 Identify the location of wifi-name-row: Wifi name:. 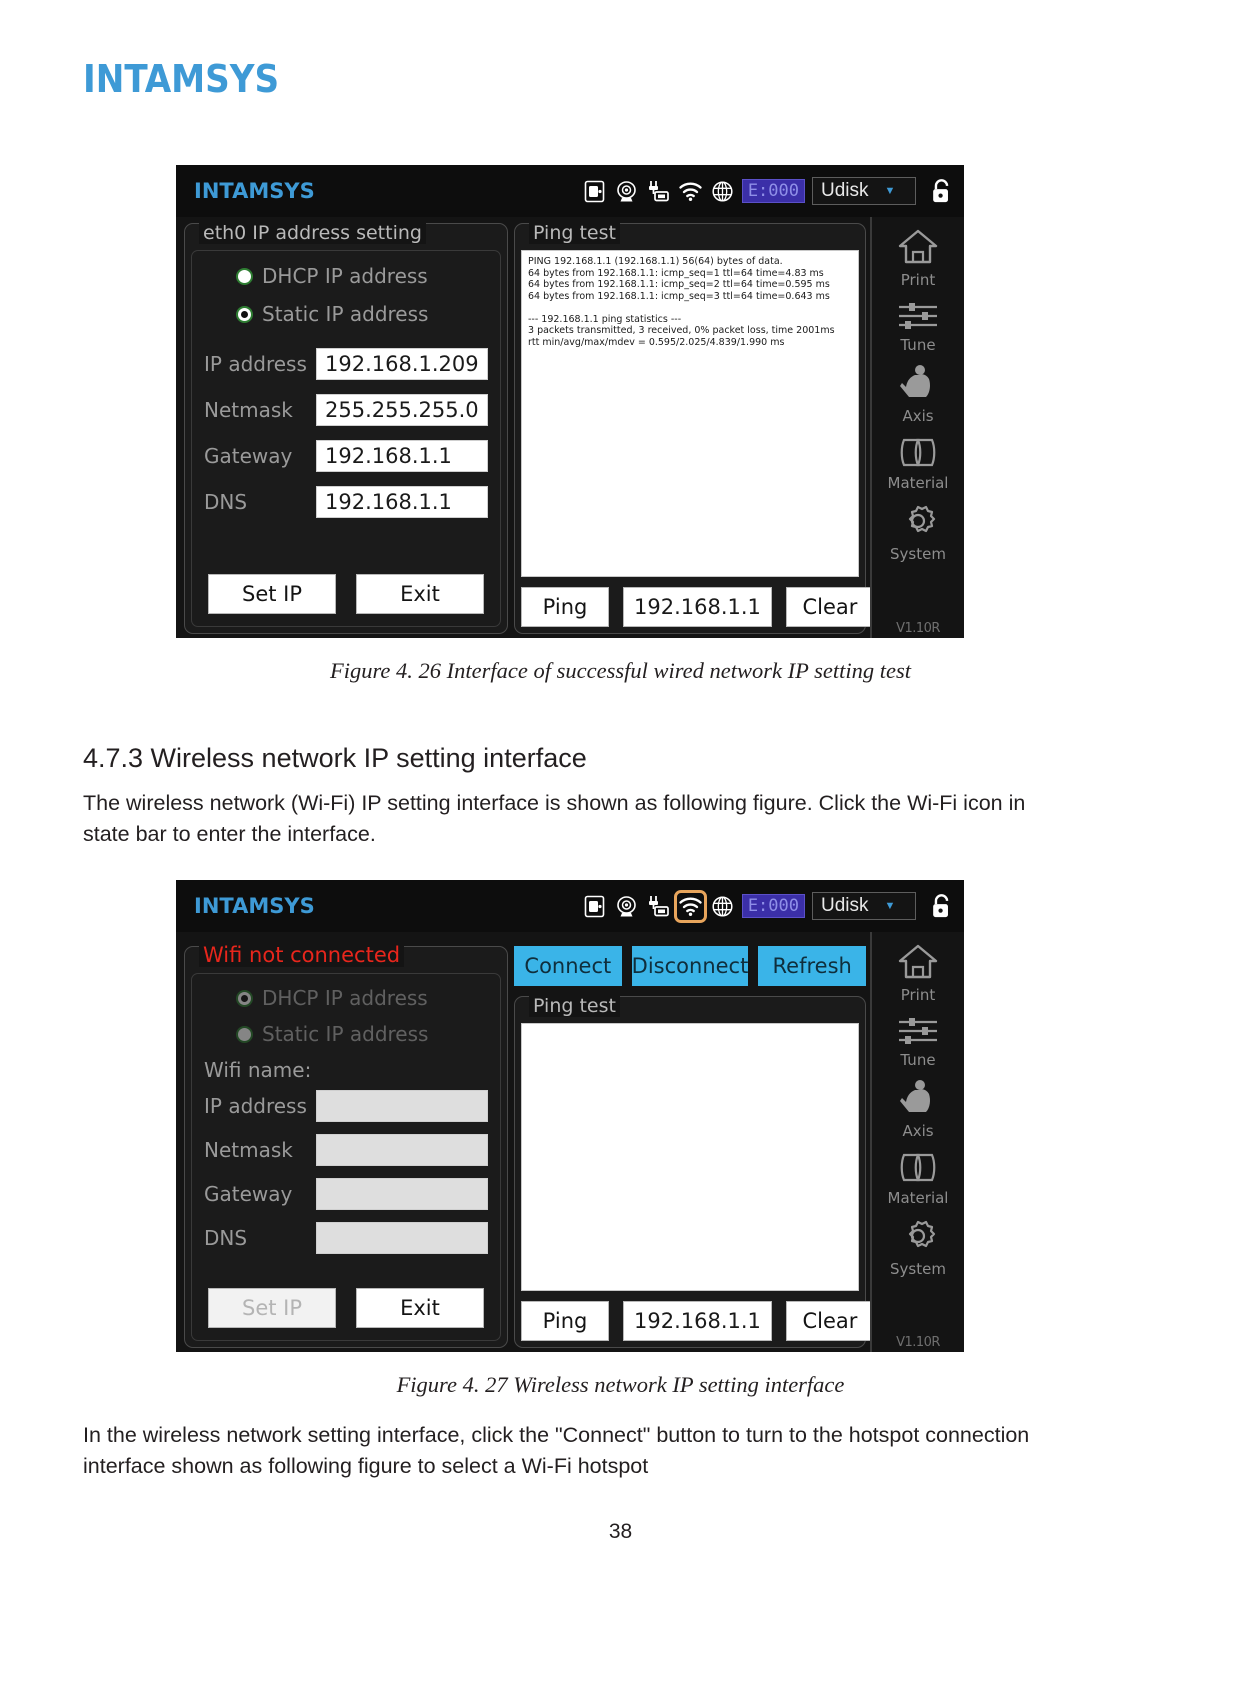
(346, 1070).